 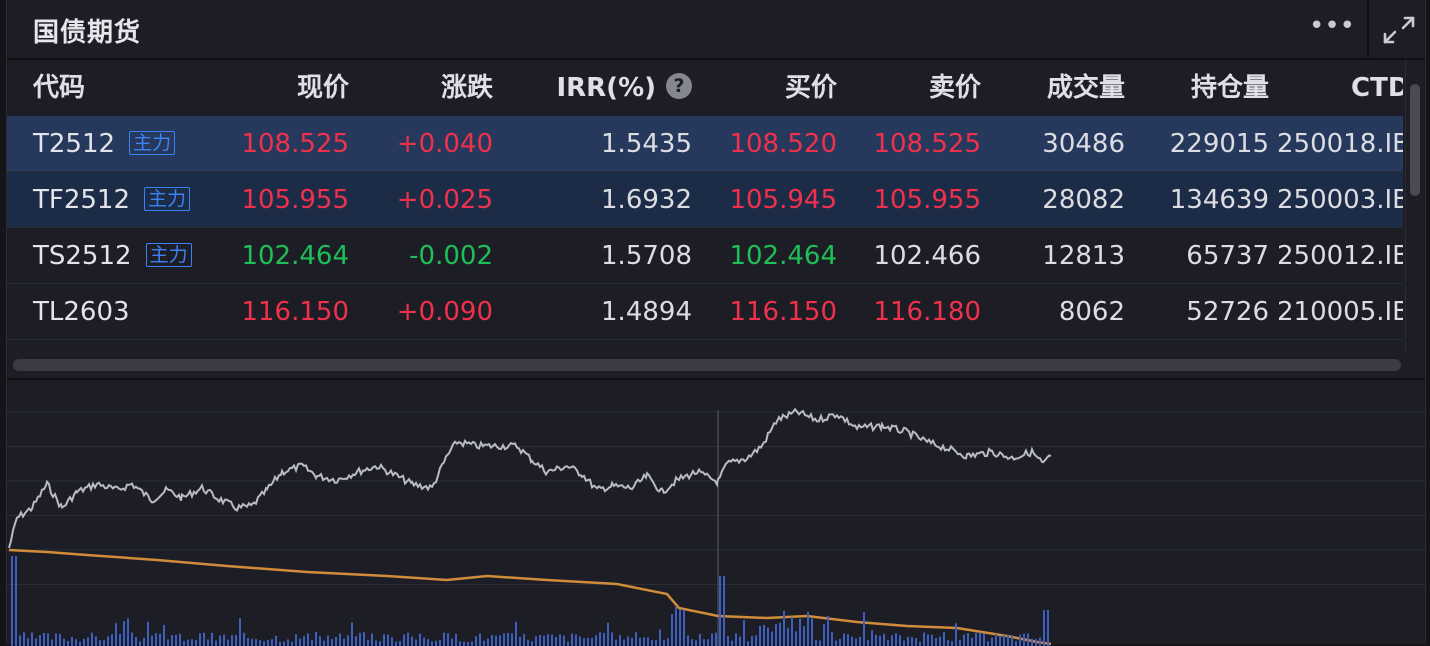 I want to click on contract-code-cell: TF2512 主力, so click(x=112, y=200).